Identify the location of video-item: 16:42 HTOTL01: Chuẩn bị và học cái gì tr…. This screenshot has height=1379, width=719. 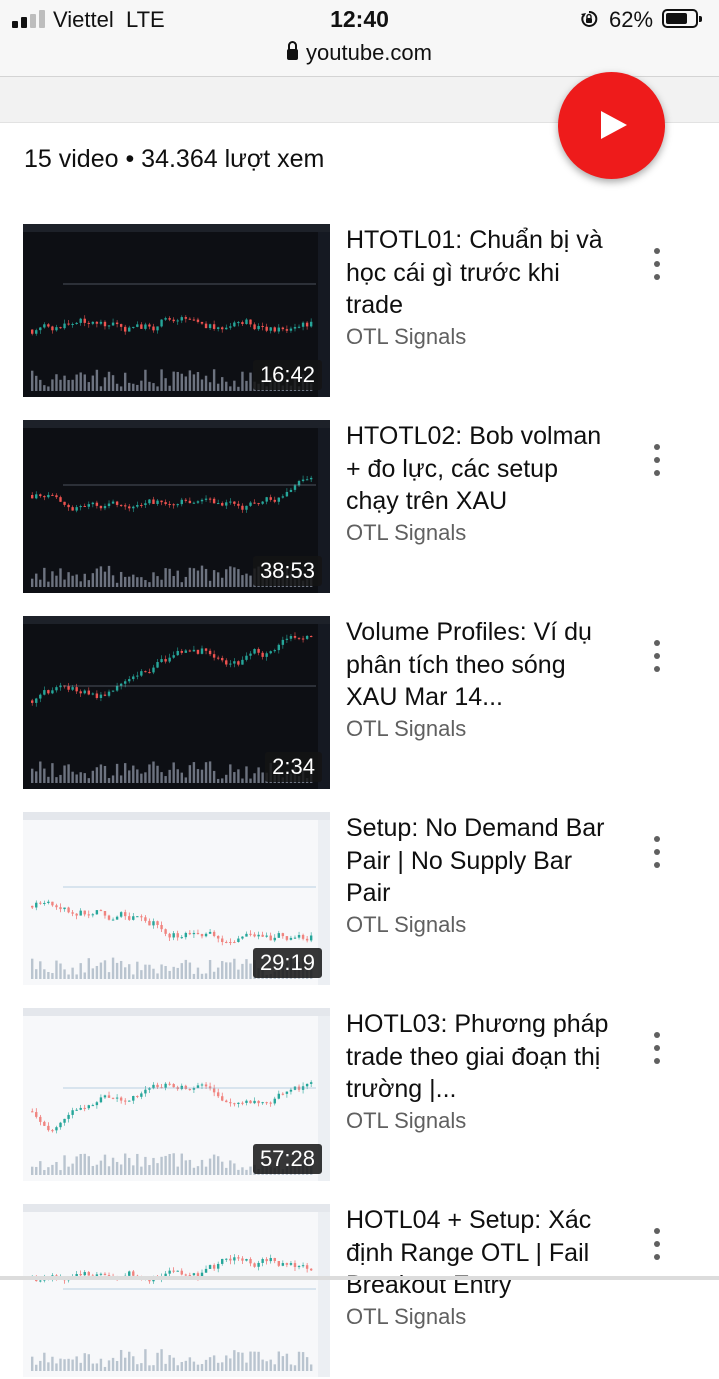
(359, 311).